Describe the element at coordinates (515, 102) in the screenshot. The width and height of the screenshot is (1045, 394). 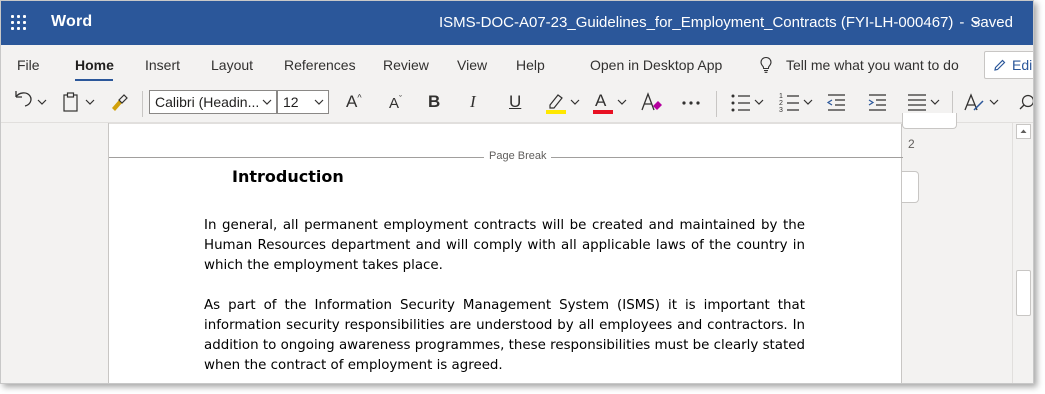
I see `underline-button: U` at that location.